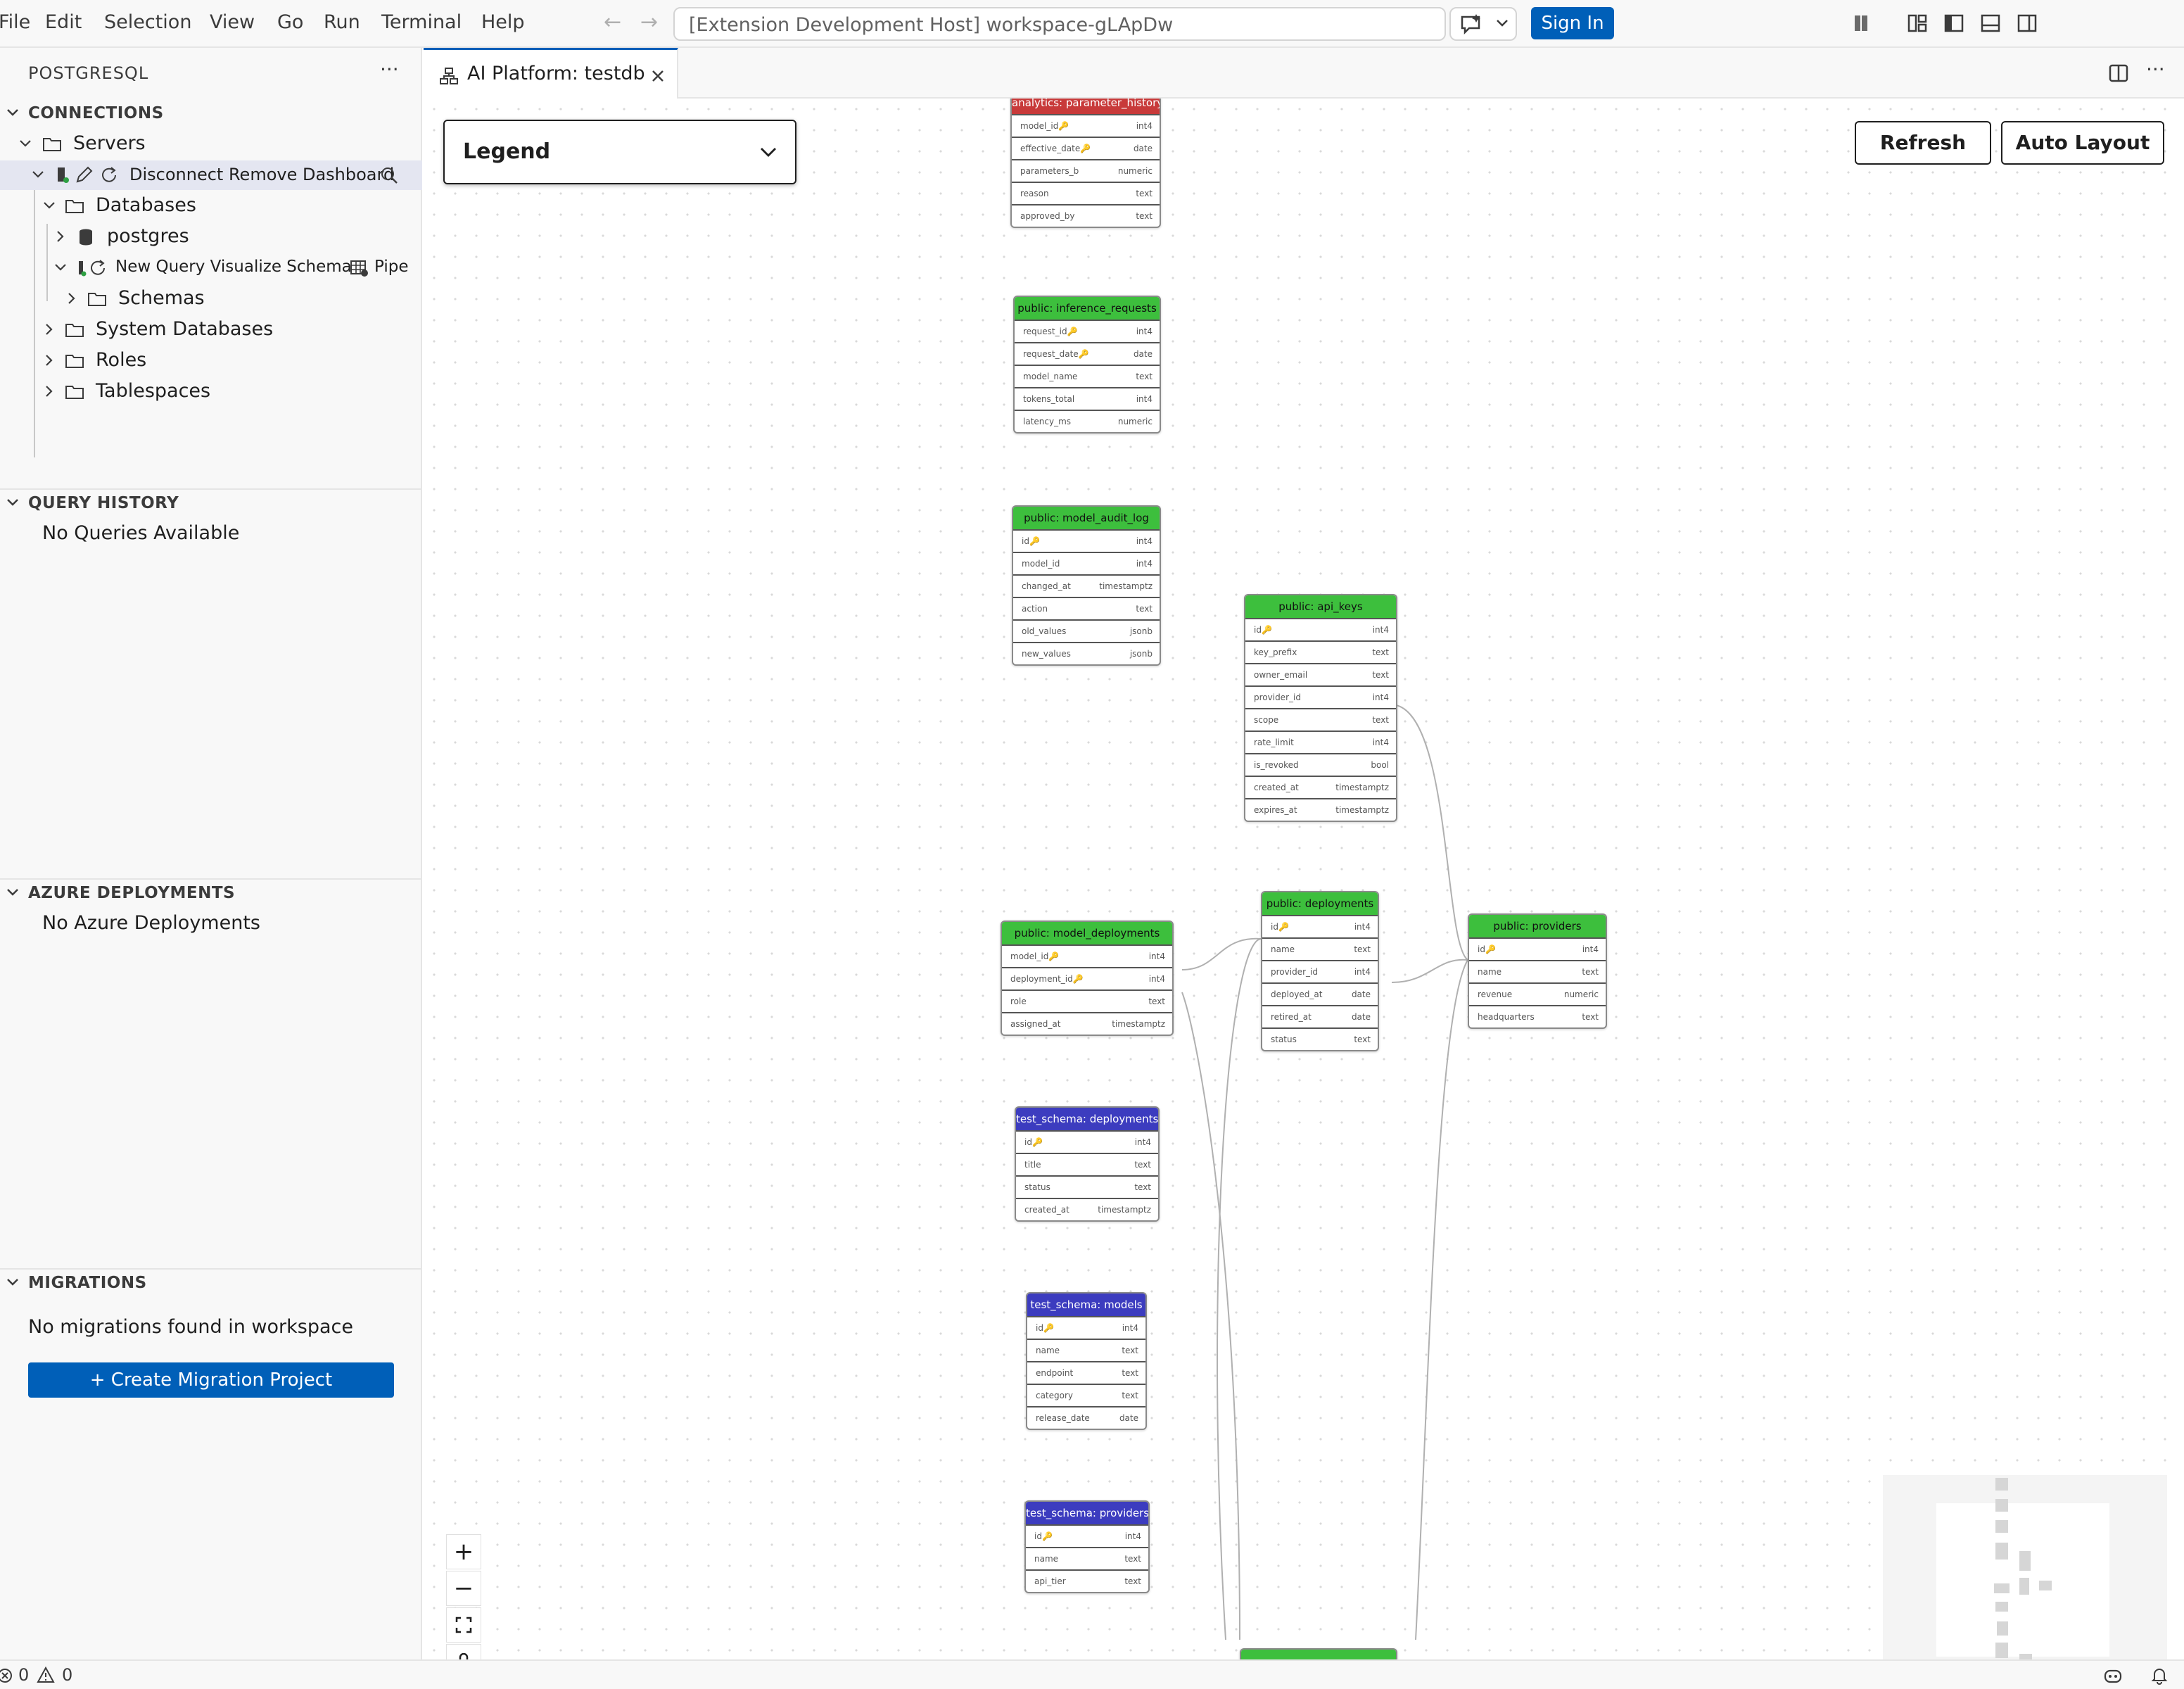  What do you see at coordinates (503, 22) in the screenshot?
I see `menu-help: Help` at bounding box center [503, 22].